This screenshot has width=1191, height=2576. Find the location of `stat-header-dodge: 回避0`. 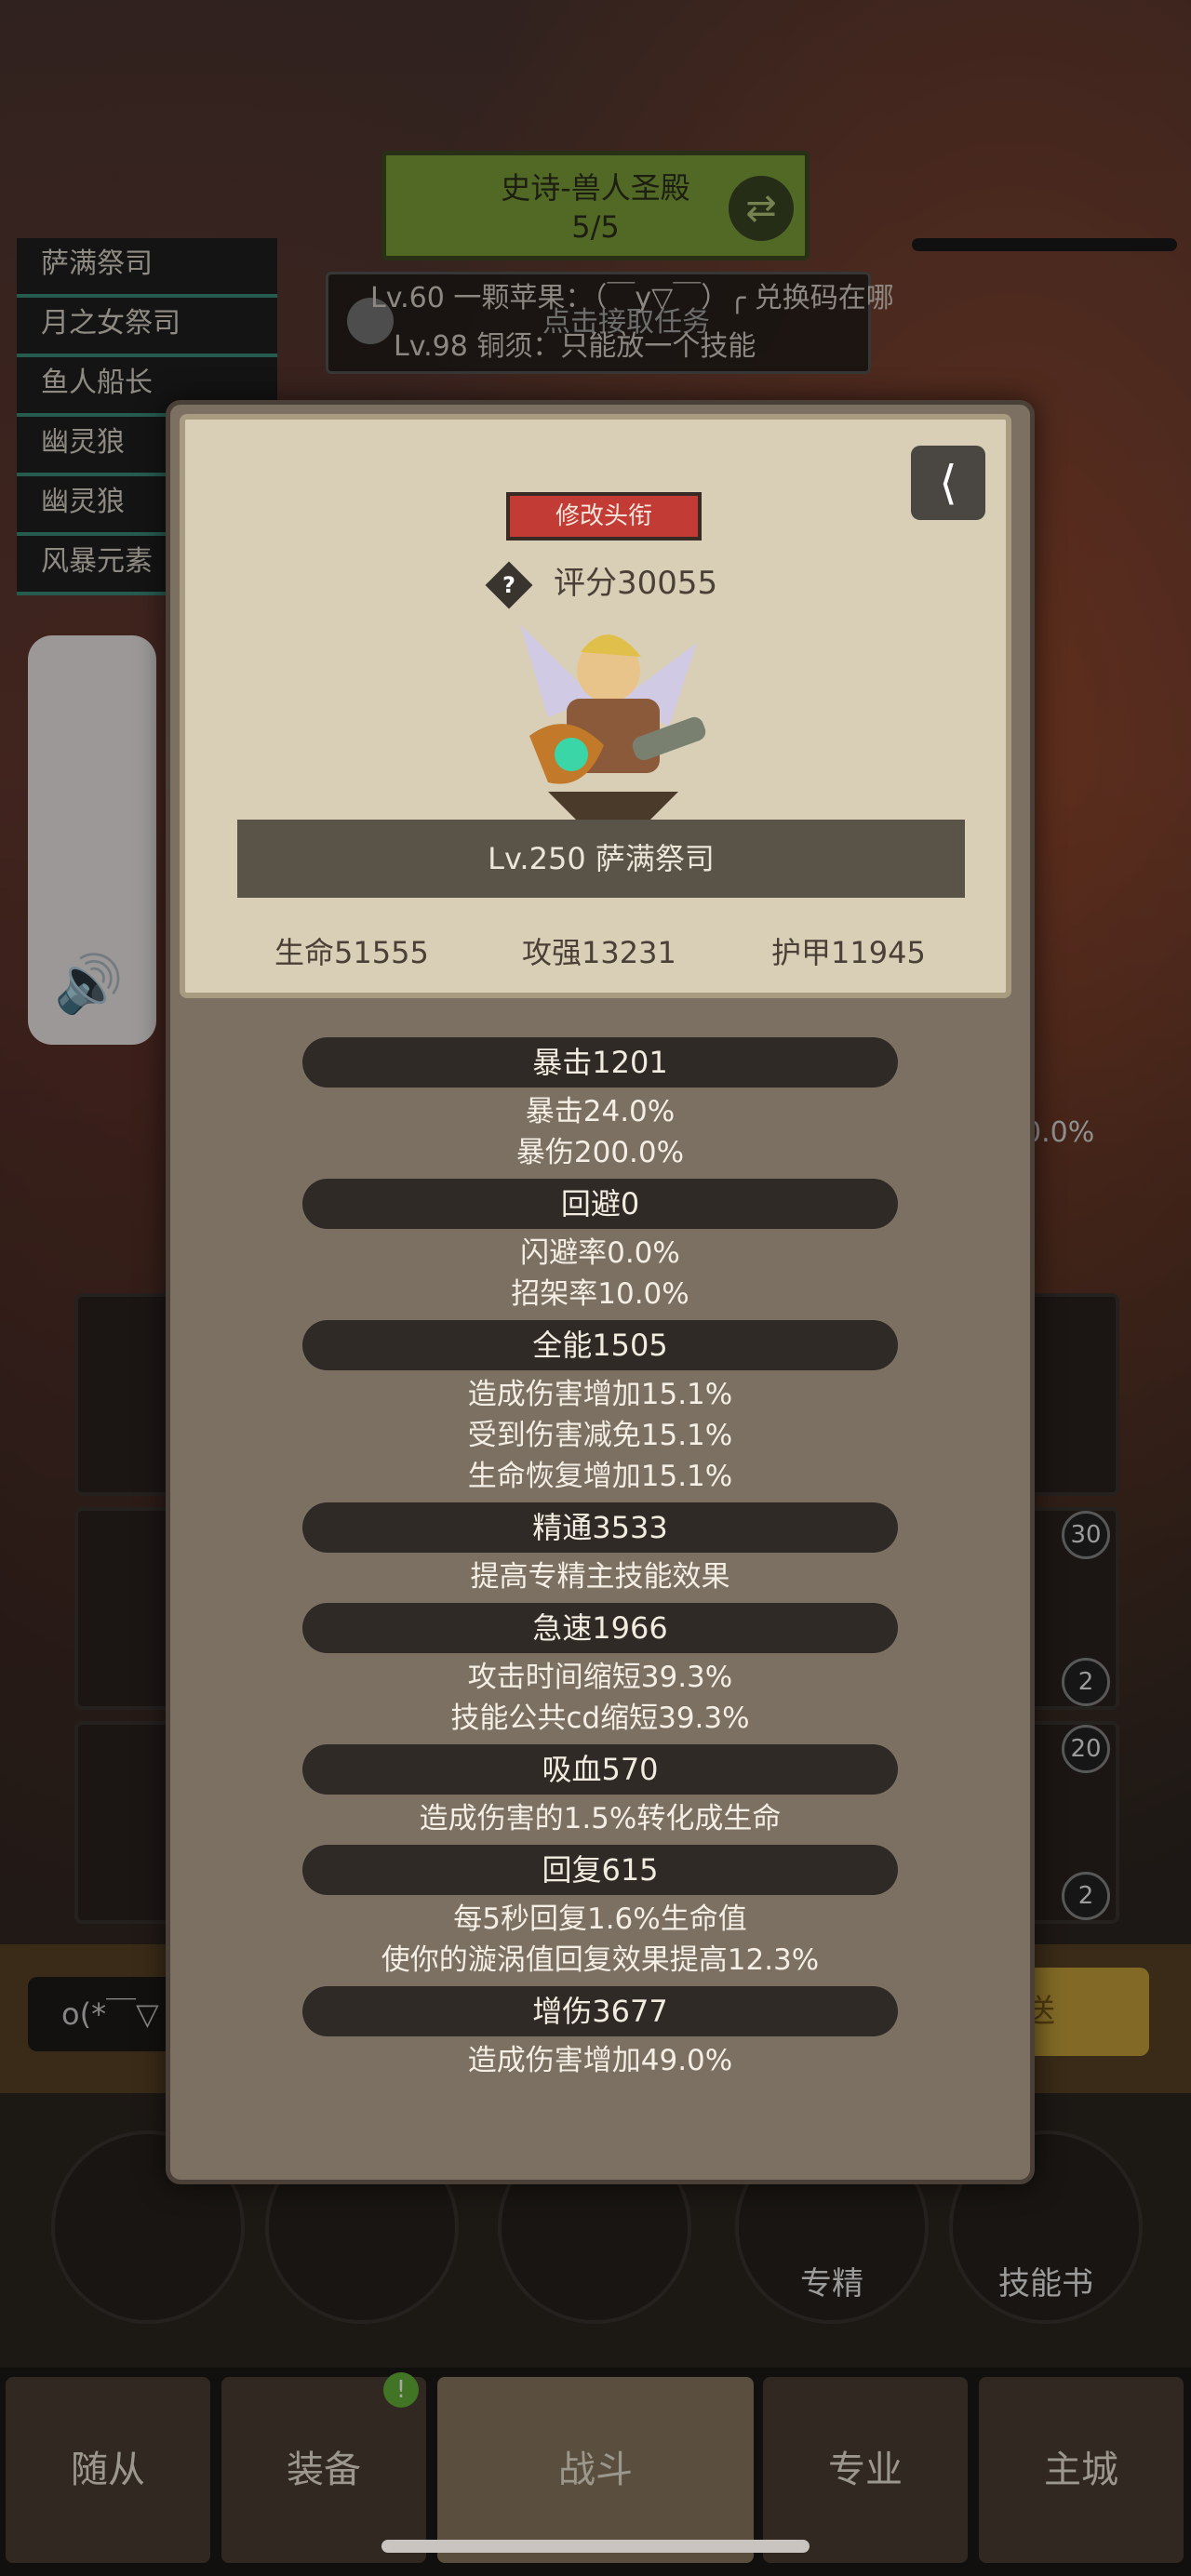

stat-header-dodge: 回避0 is located at coordinates (600, 1204).